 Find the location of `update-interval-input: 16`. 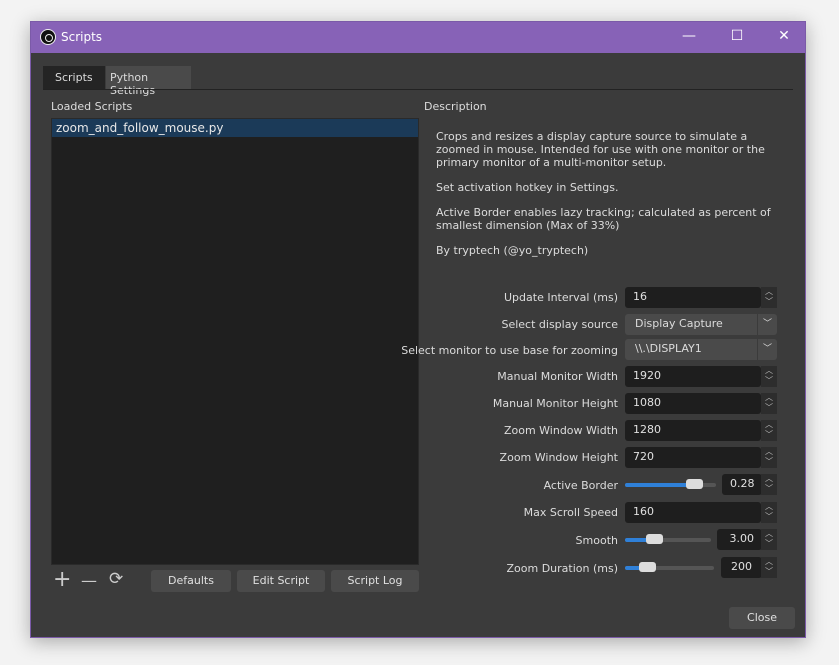

update-interval-input: 16 is located at coordinates (693, 297).